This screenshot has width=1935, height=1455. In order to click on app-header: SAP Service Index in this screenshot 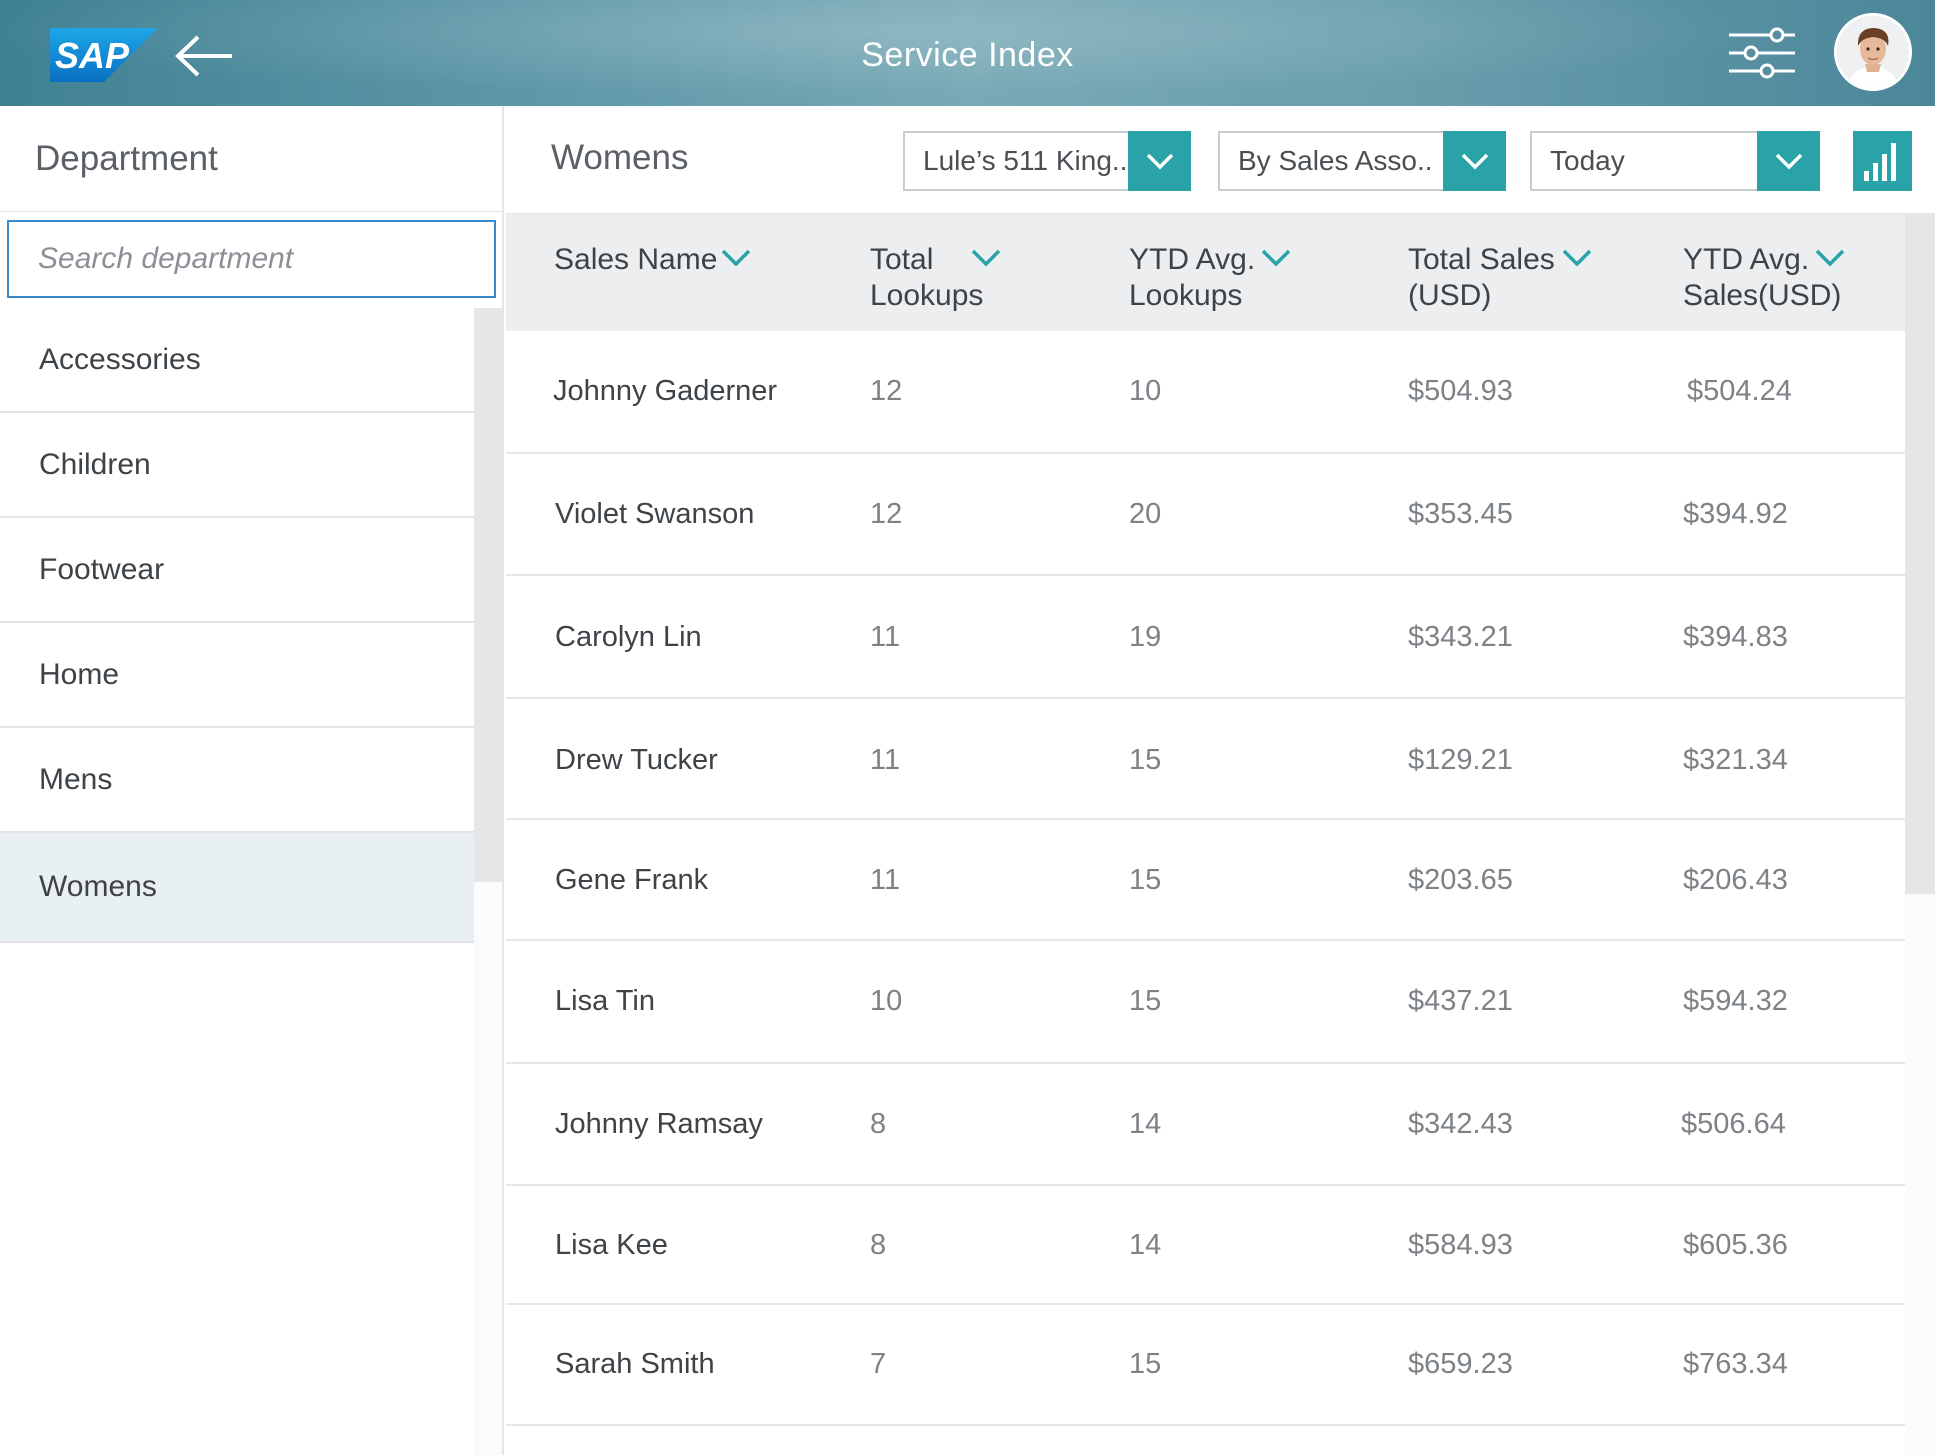, I will do `click(967, 53)`.